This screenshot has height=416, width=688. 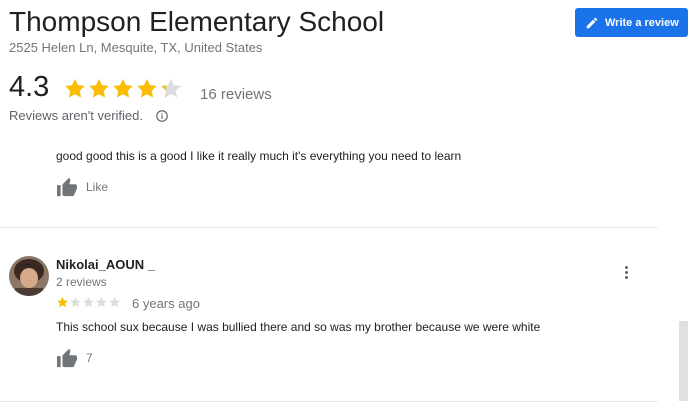 What do you see at coordinates (236, 94) in the screenshot?
I see `reviews-count-link: 16 reviews` at bounding box center [236, 94].